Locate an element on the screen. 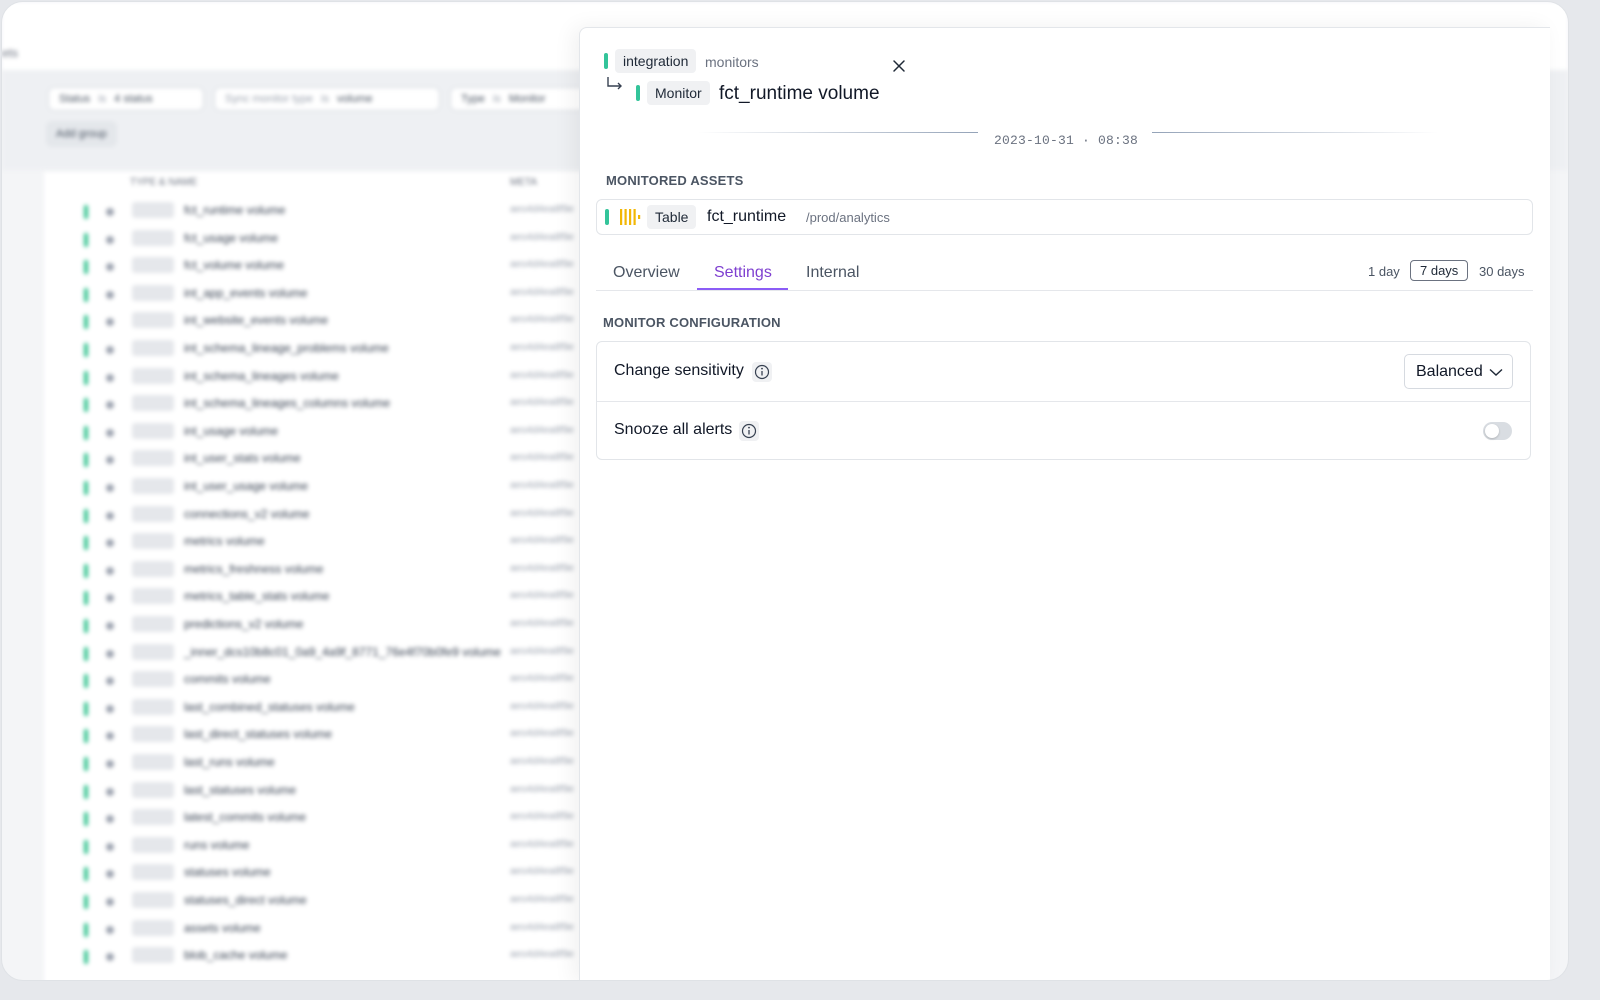  close-button is located at coordinates (899, 66).